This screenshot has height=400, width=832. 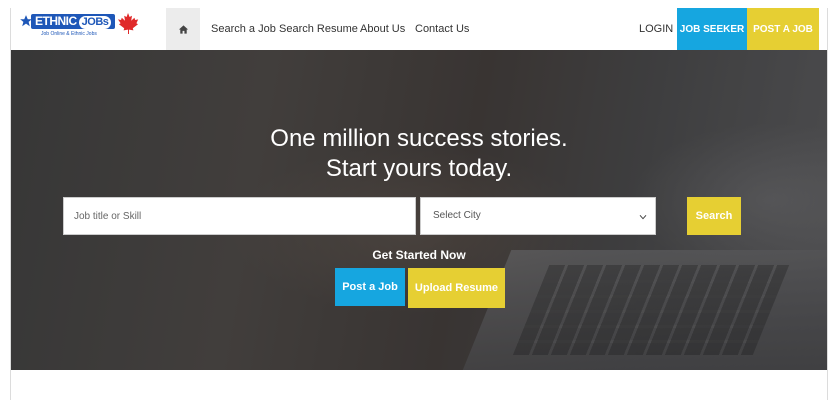 What do you see at coordinates (419, 255) in the screenshot?
I see `get-started-heading: Get Started Now` at bounding box center [419, 255].